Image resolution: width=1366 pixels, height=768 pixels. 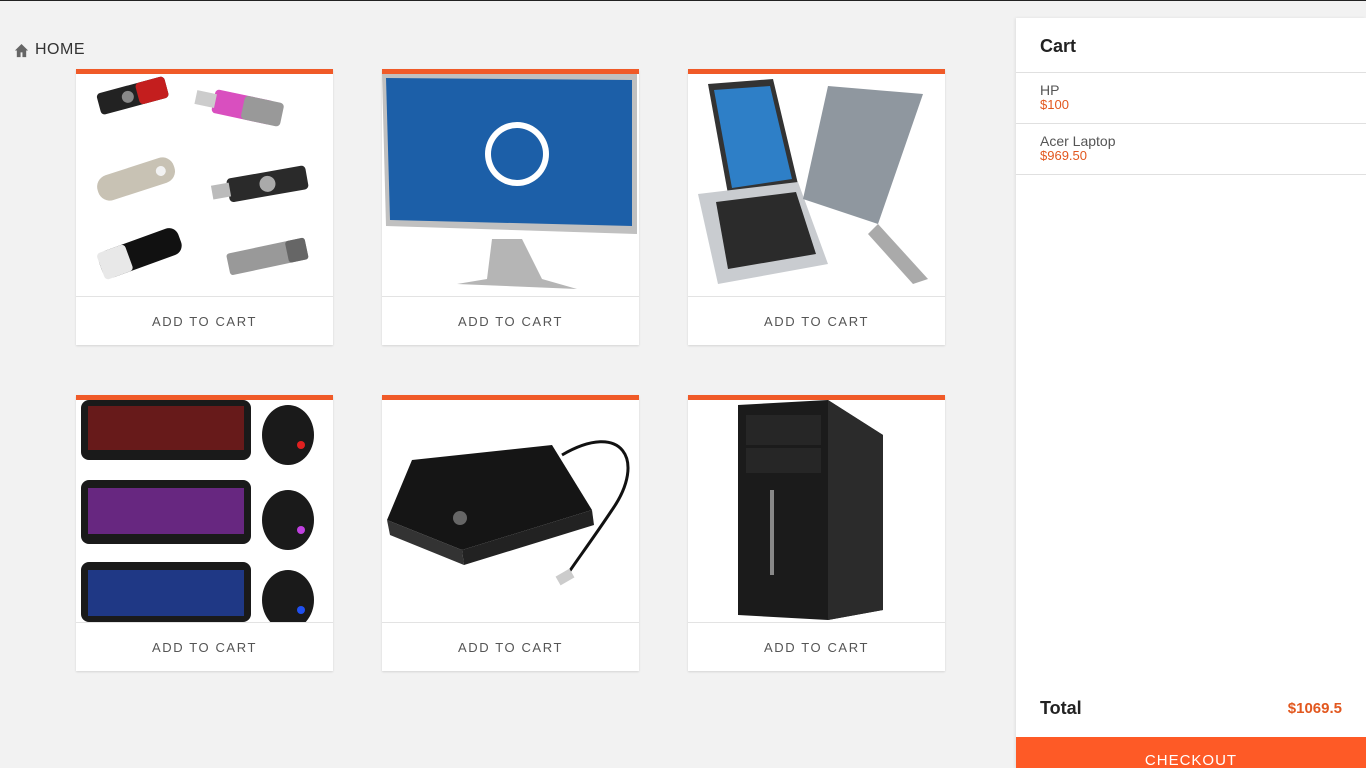 I want to click on product-image-keyboards-mice, so click(x=204, y=511).